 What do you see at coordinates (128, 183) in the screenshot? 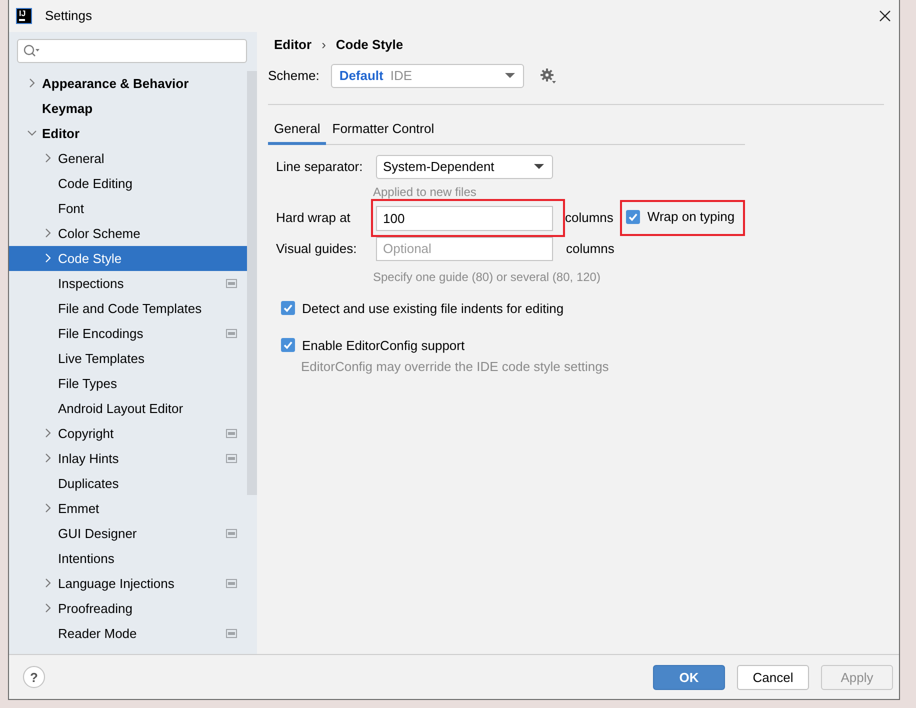
I see `tree-item: Code Editing` at bounding box center [128, 183].